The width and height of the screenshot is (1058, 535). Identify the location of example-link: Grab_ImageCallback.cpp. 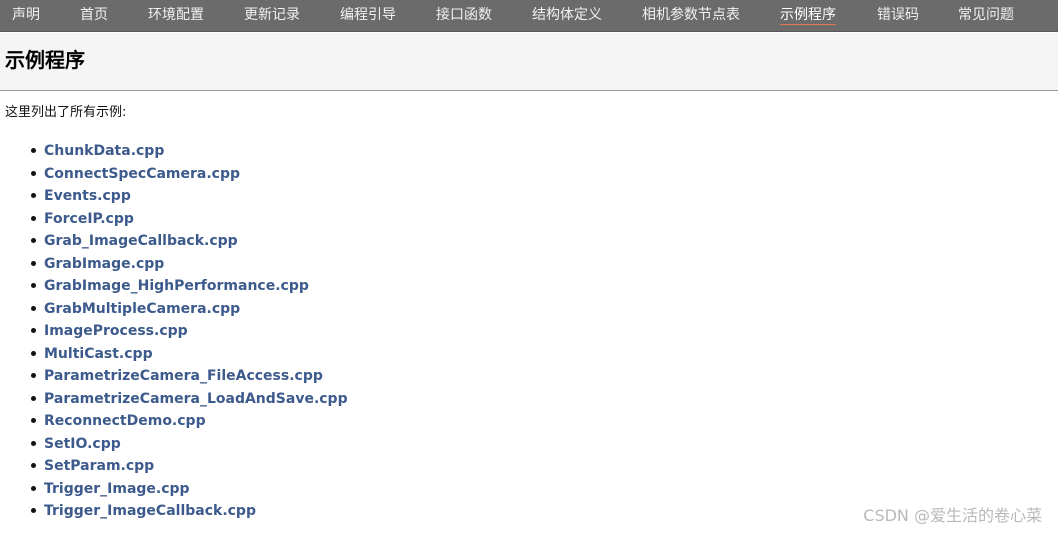
(141, 241).